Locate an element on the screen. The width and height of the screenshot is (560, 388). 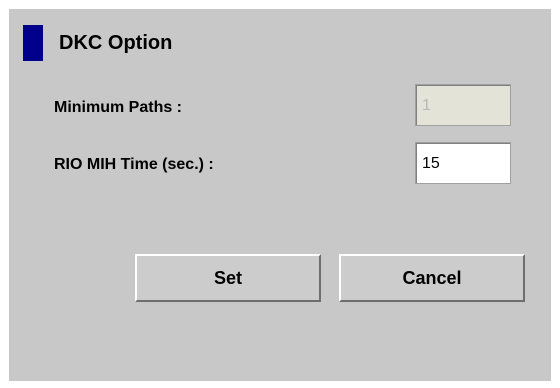
minimum-paths-field is located at coordinates (463, 105).